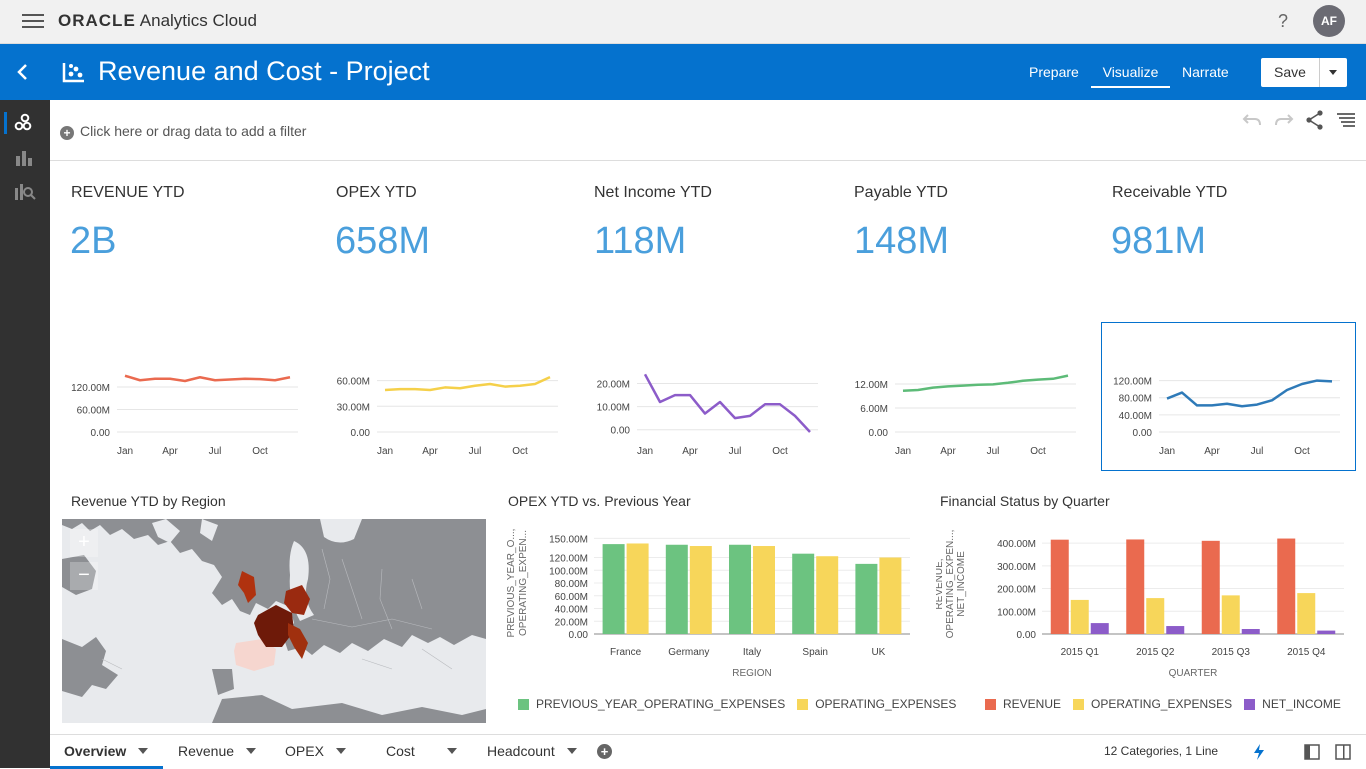 This screenshot has height=769, width=1366. What do you see at coordinates (84, 543) in the screenshot?
I see `map-zoom-in-button: +` at bounding box center [84, 543].